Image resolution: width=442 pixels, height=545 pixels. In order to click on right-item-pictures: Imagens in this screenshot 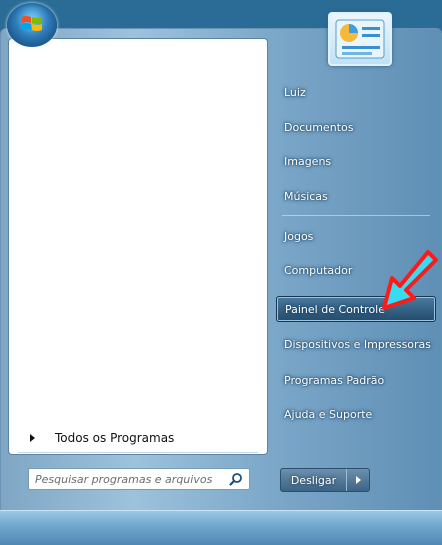, I will do `click(356, 161)`.